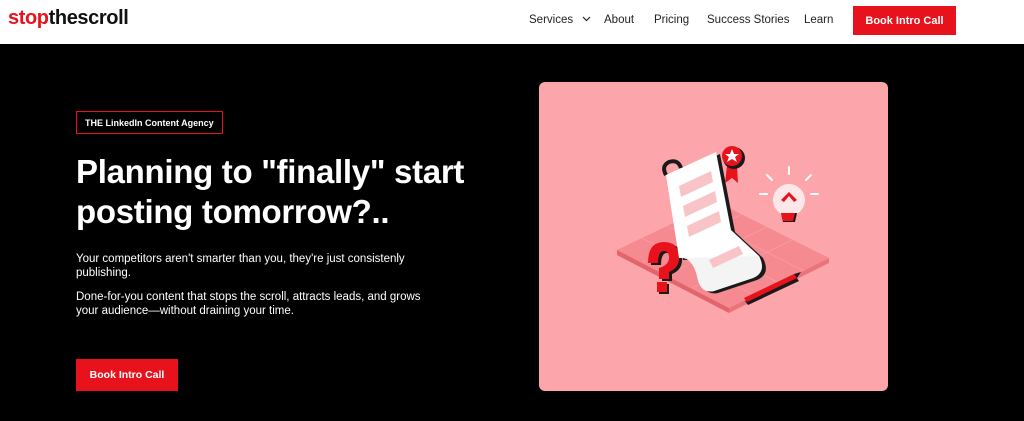 This screenshot has width=1024, height=421. What do you see at coordinates (88, 18) in the screenshot?
I see `logo-part-thescroll: thescroll` at bounding box center [88, 18].